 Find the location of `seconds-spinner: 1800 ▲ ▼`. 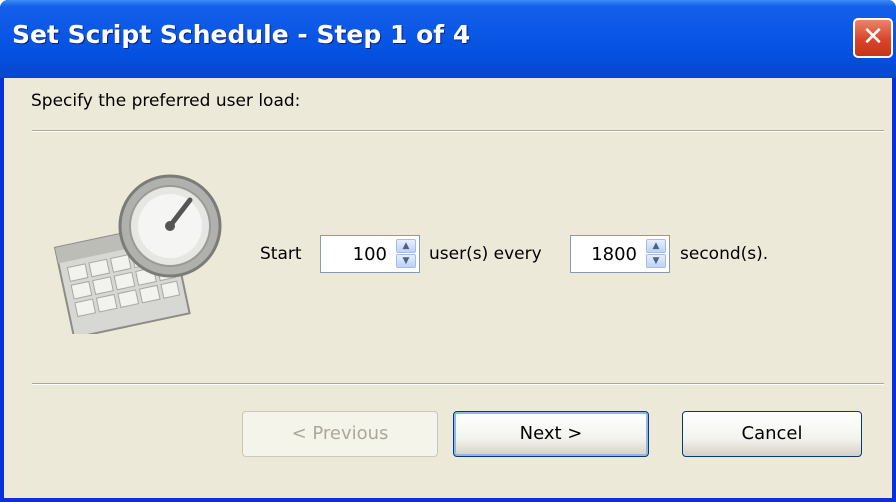

seconds-spinner: 1800 ▲ ▼ is located at coordinates (620, 254).